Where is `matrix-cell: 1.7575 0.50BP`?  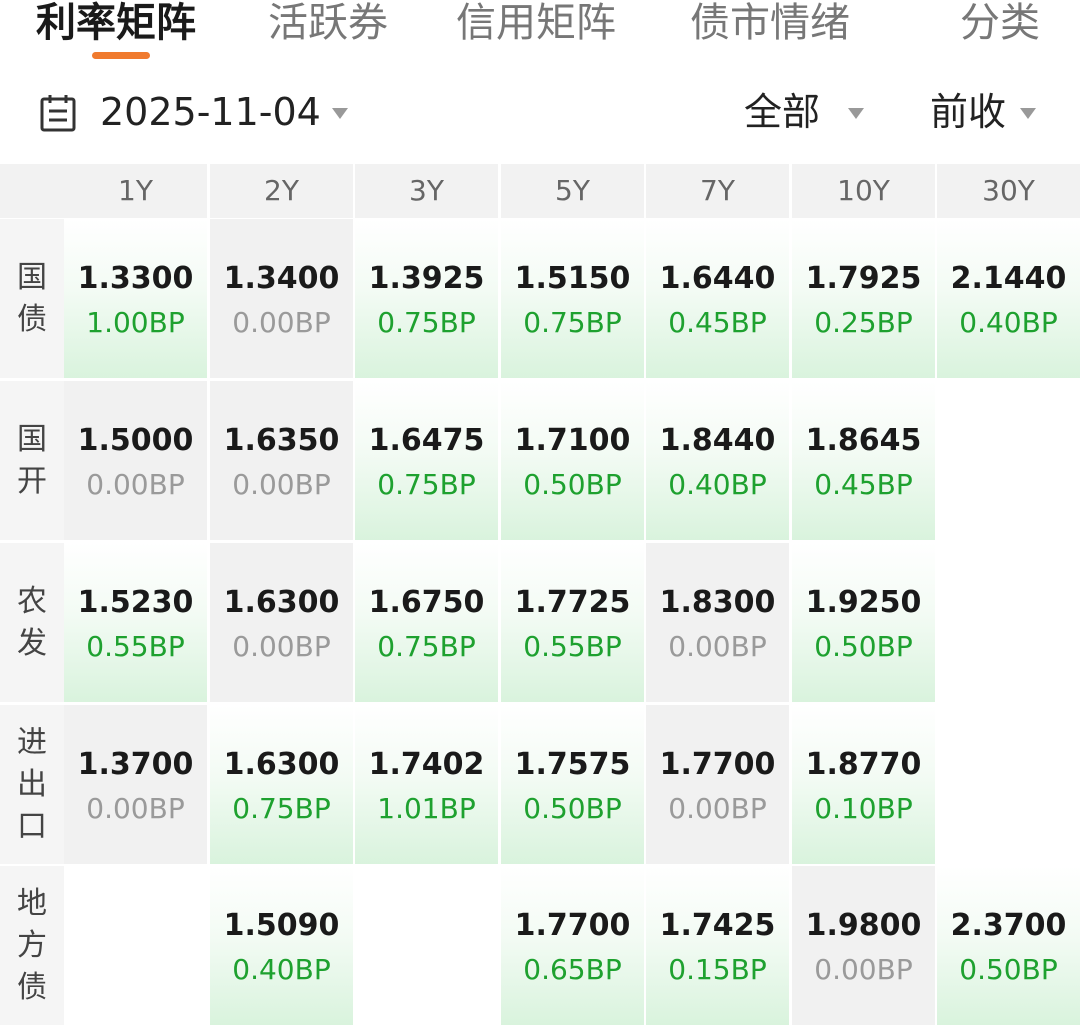
matrix-cell: 1.7575 0.50BP is located at coordinates (572, 784).